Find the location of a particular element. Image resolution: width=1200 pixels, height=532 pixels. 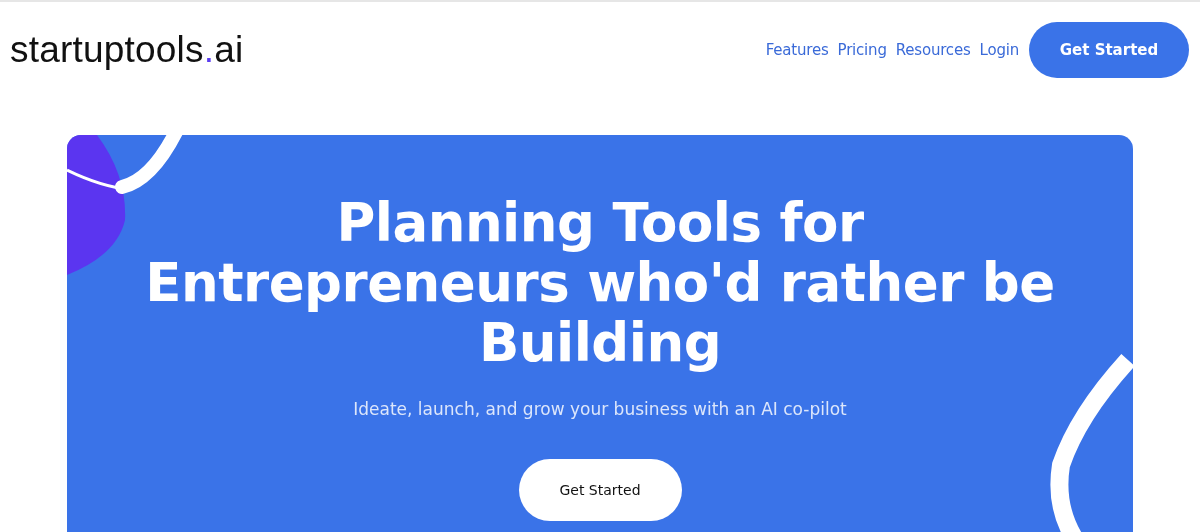

nav-link: Pricing is located at coordinates (862, 50).